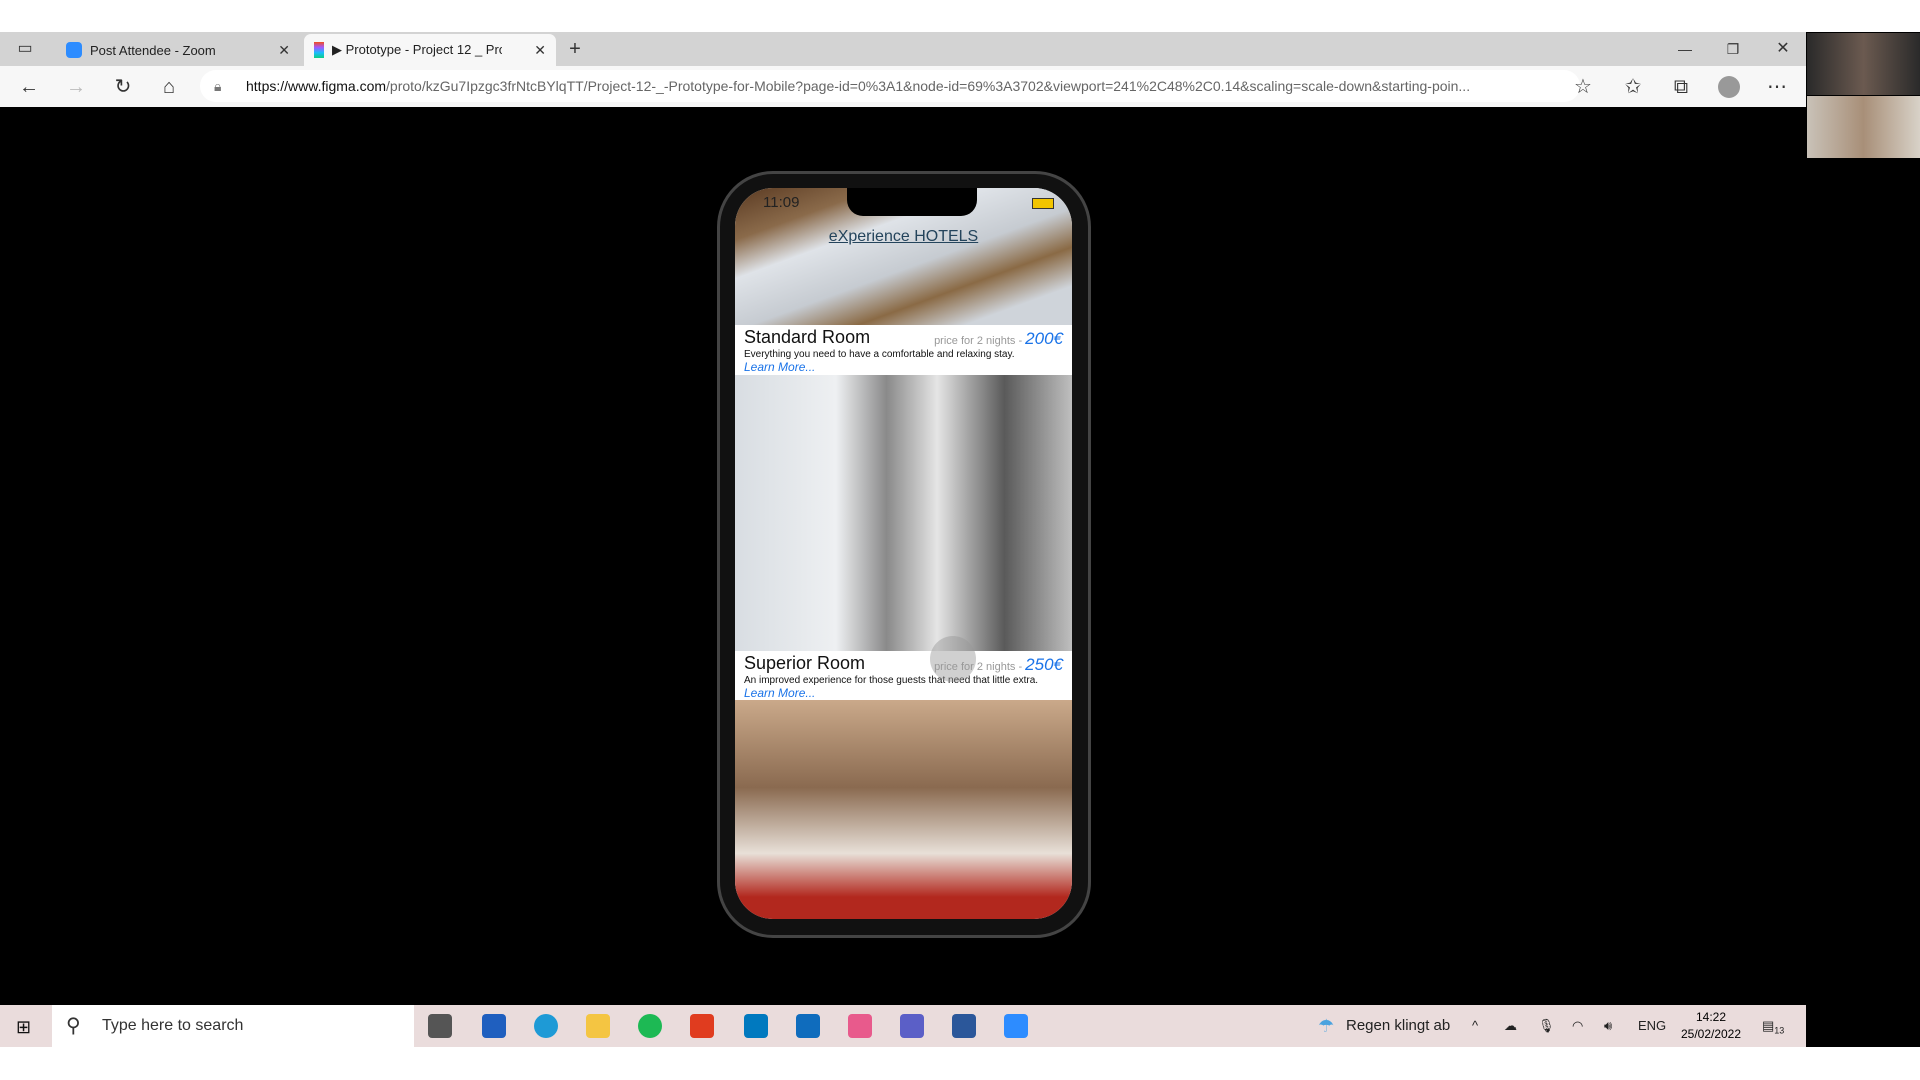  I want to click on onedrive-error-icon: ☁, so click(1510, 1026).